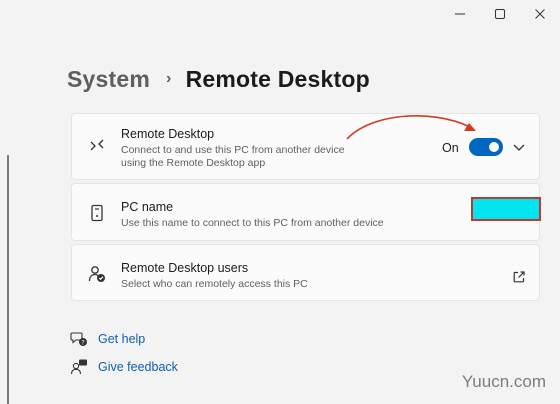  I want to click on pc-icon, so click(97, 213).